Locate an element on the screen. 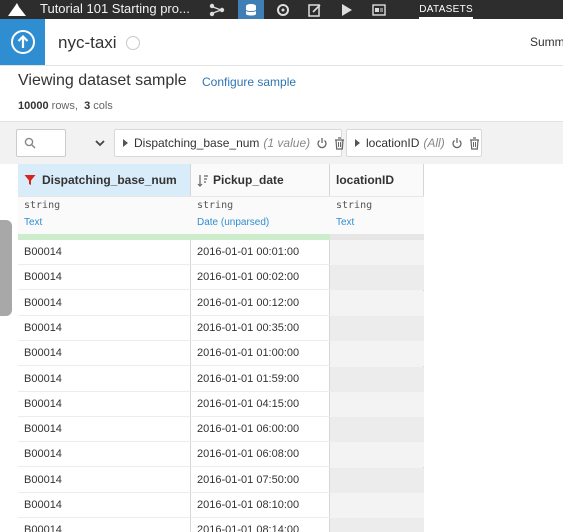 The width and height of the screenshot is (563, 532). table-row: B00014 2016-01-01 08:10:00 is located at coordinates (221, 505).